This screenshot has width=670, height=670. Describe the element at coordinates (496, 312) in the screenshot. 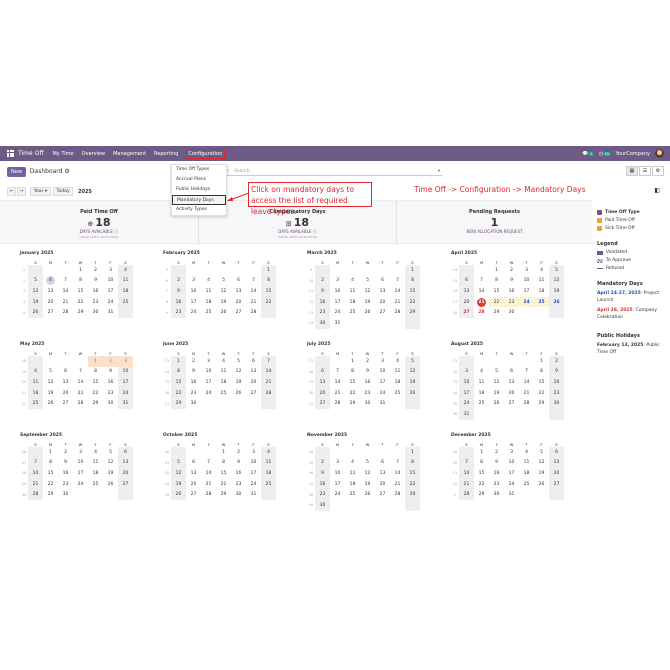

I see `calendar-day: 29` at that location.